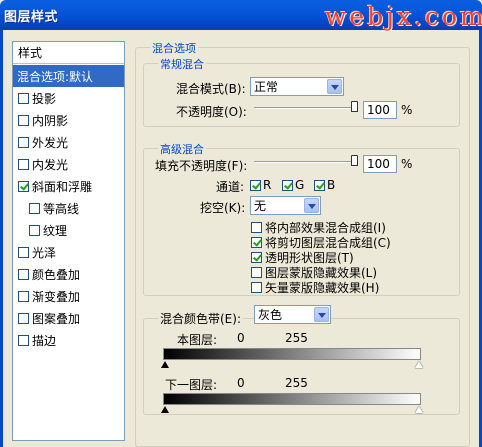 The width and height of the screenshot is (482, 447). Describe the element at coordinates (68, 340) in the screenshot. I see `styles-list-item: 描边` at that location.